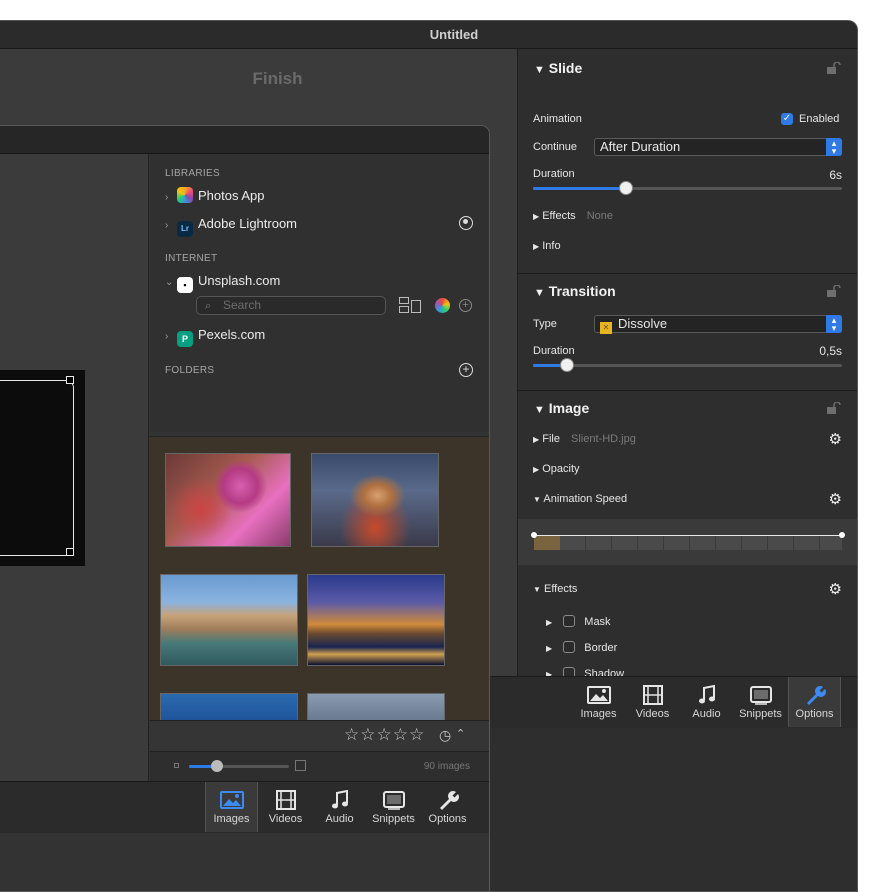  I want to click on color-filter-icon, so click(442, 305).